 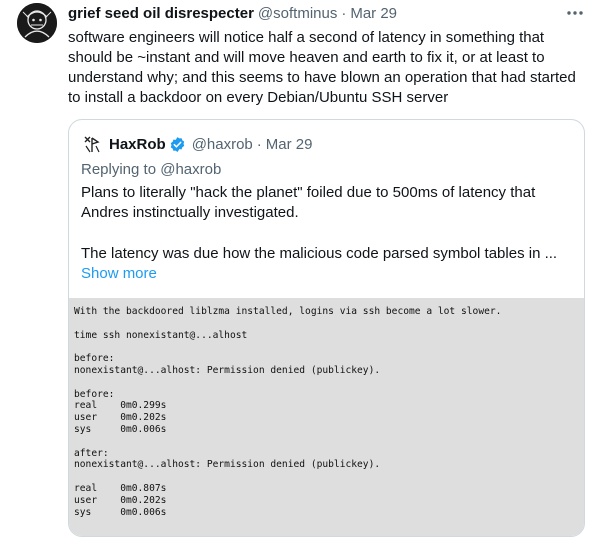 I want to click on quote-date: Mar 29, so click(x=289, y=144).